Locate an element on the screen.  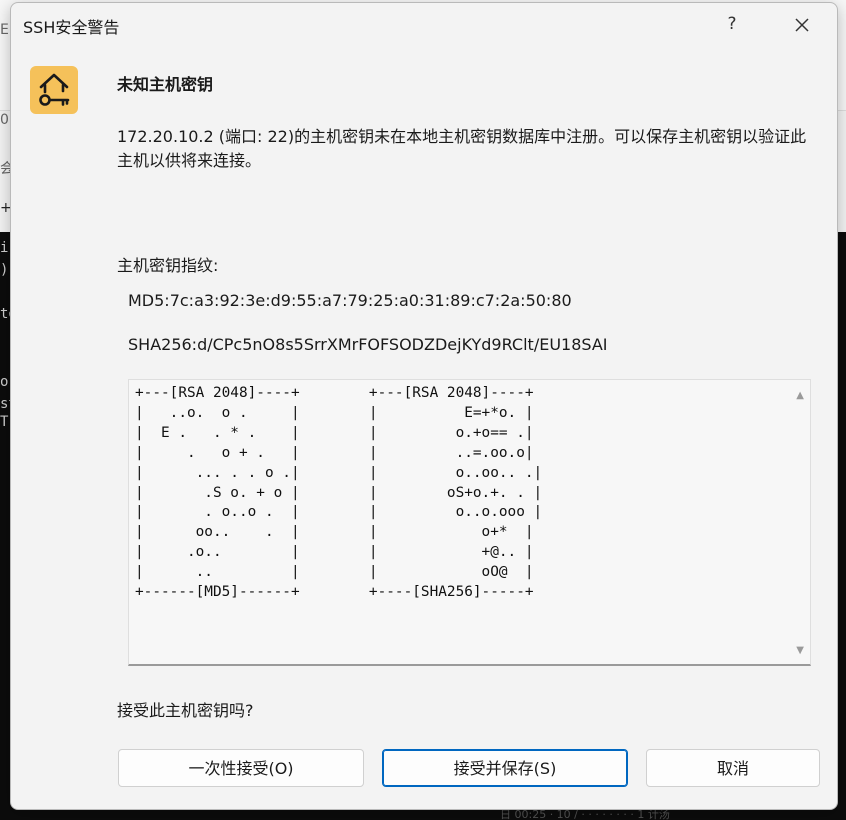
accept-and-save-button: 接受并保存(S) is located at coordinates (505, 768).